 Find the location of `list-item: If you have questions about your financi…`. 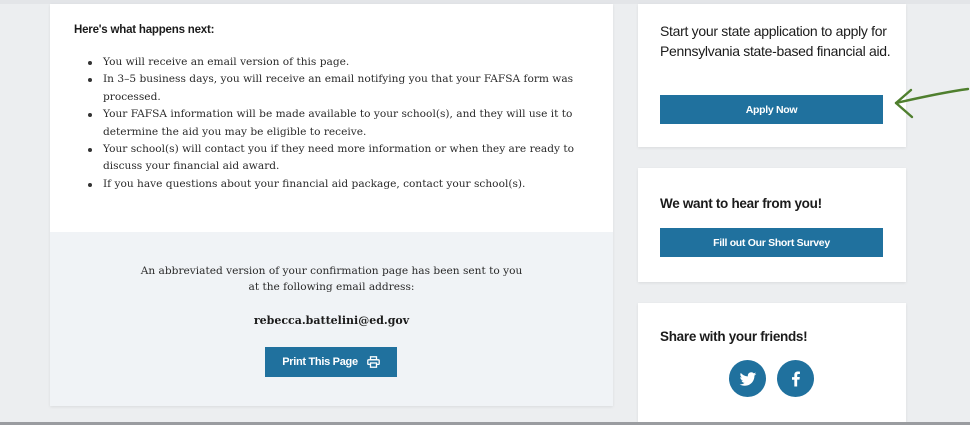

list-item: If you have questions about your financi… is located at coordinates (338, 184).